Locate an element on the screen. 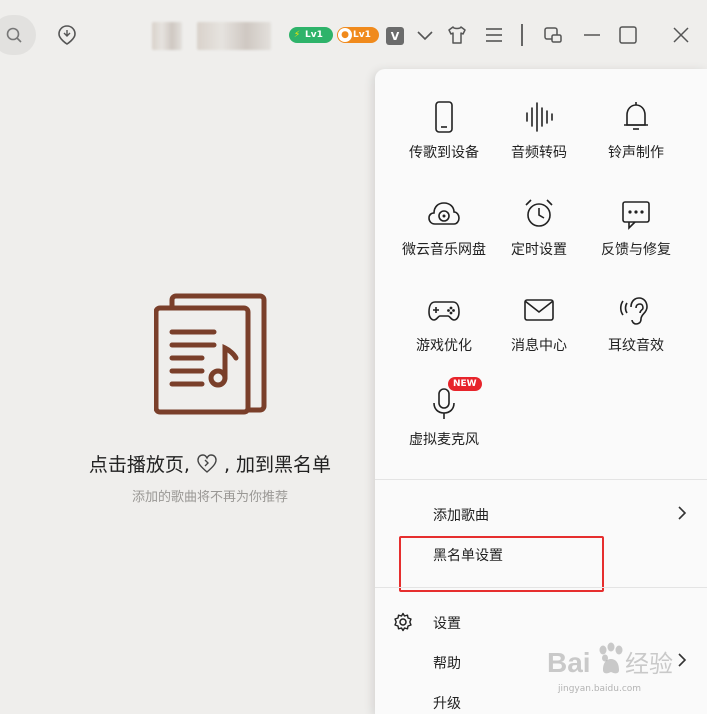 This screenshot has width=707, height=714. menu-item-label: 虚拟麦克风 is located at coordinates (444, 440).